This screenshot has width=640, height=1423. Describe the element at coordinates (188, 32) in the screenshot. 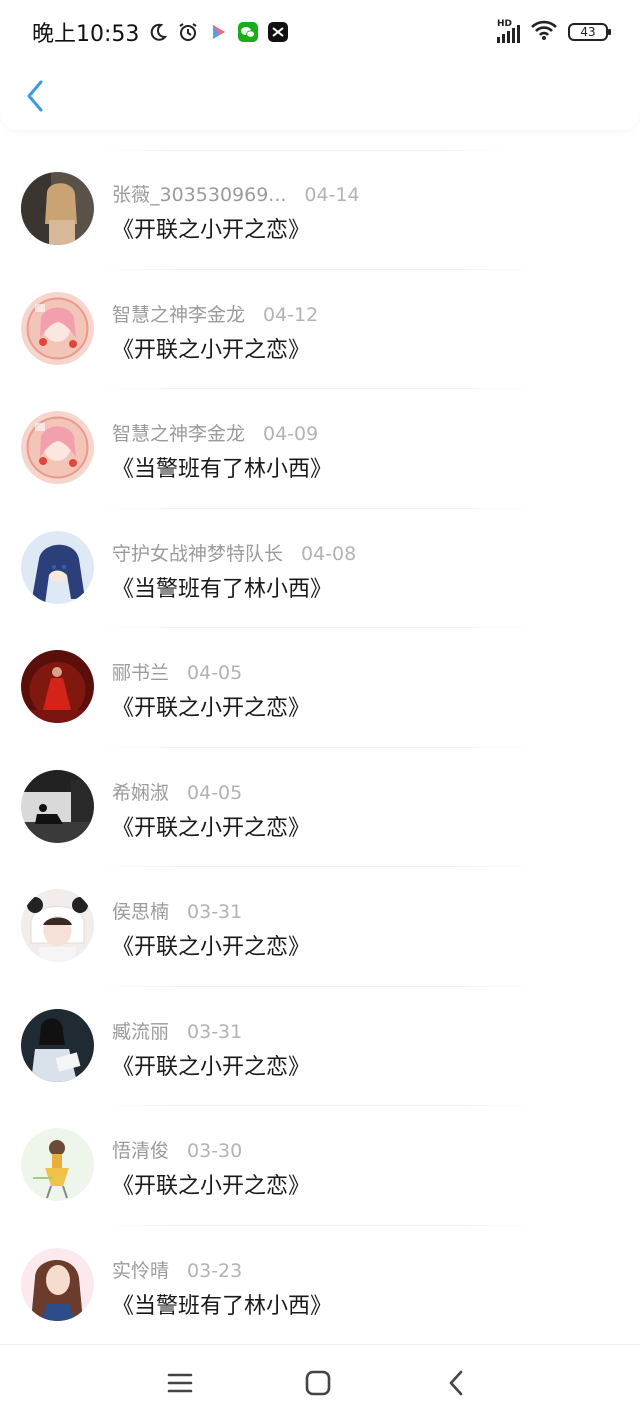

I see `alarm-icon` at that location.